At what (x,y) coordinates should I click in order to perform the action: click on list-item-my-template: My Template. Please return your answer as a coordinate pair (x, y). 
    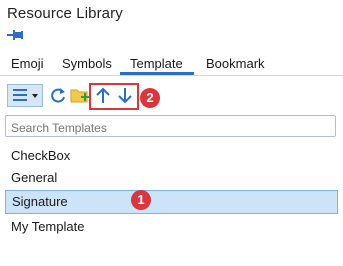
    Looking at the image, I should click on (171, 227).